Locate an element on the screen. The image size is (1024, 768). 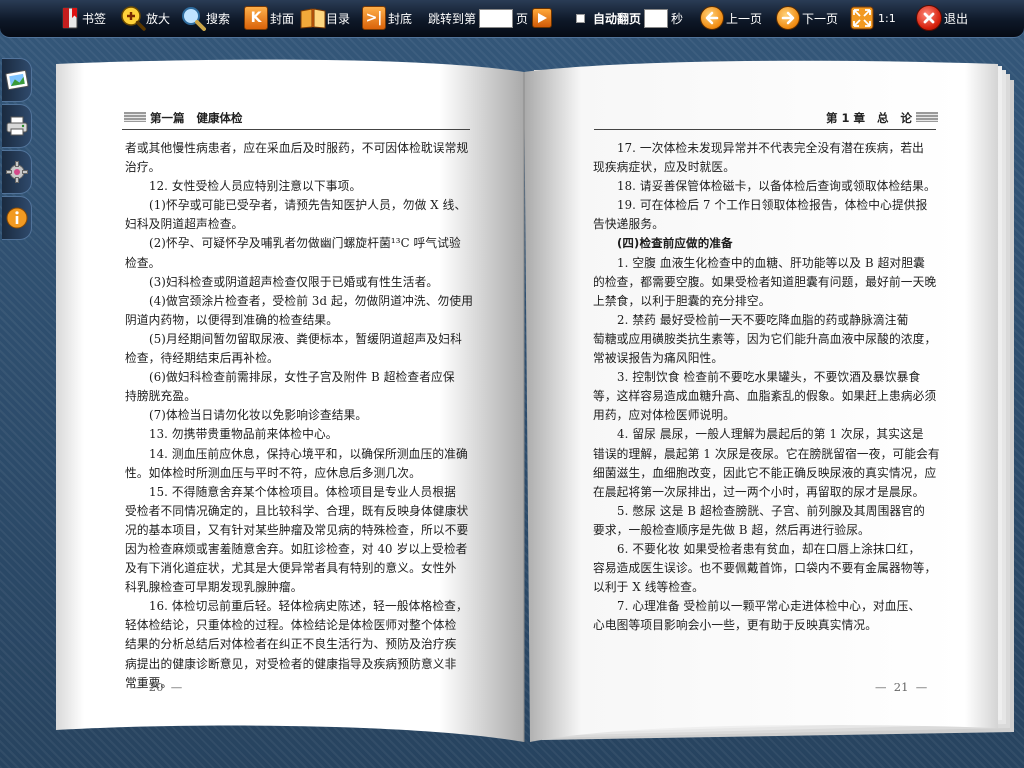
text-line: 况的基本项目，又有针对某些肿瘤及常见病的特殊检查，所以不要 is located at coordinates (297, 529).